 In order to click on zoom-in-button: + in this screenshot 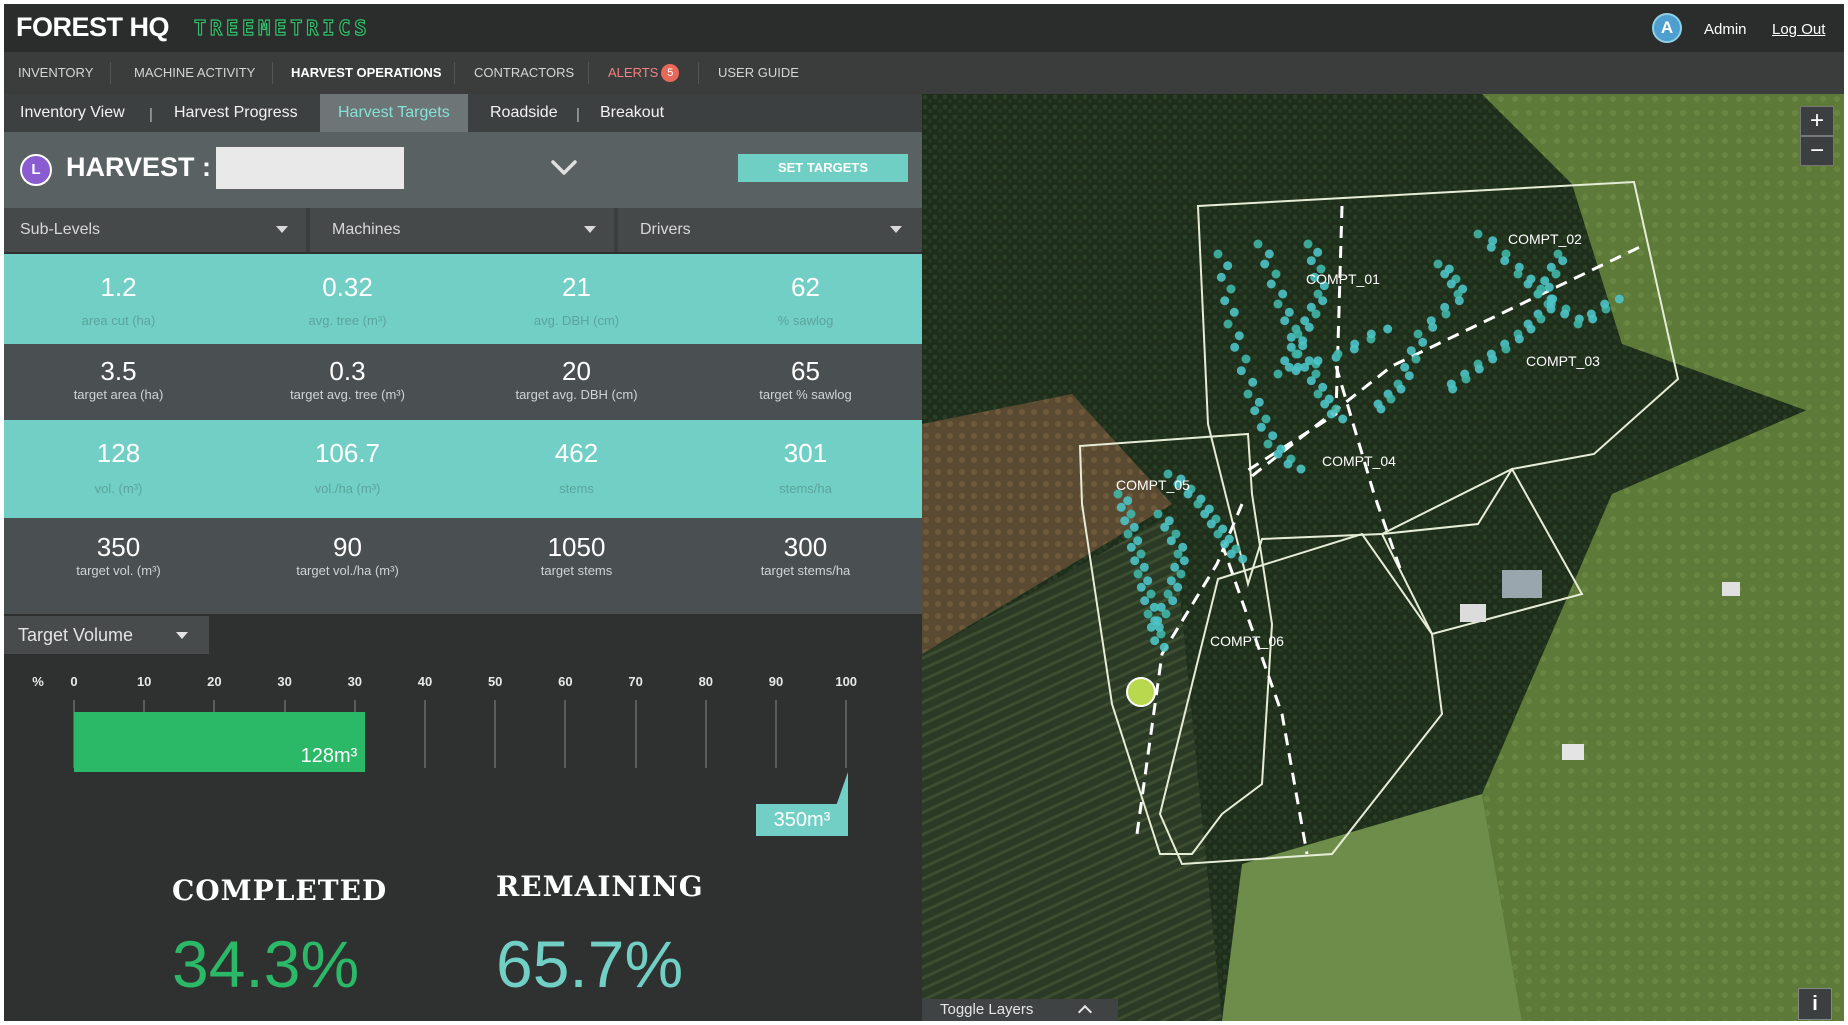, I will do `click(1817, 121)`.